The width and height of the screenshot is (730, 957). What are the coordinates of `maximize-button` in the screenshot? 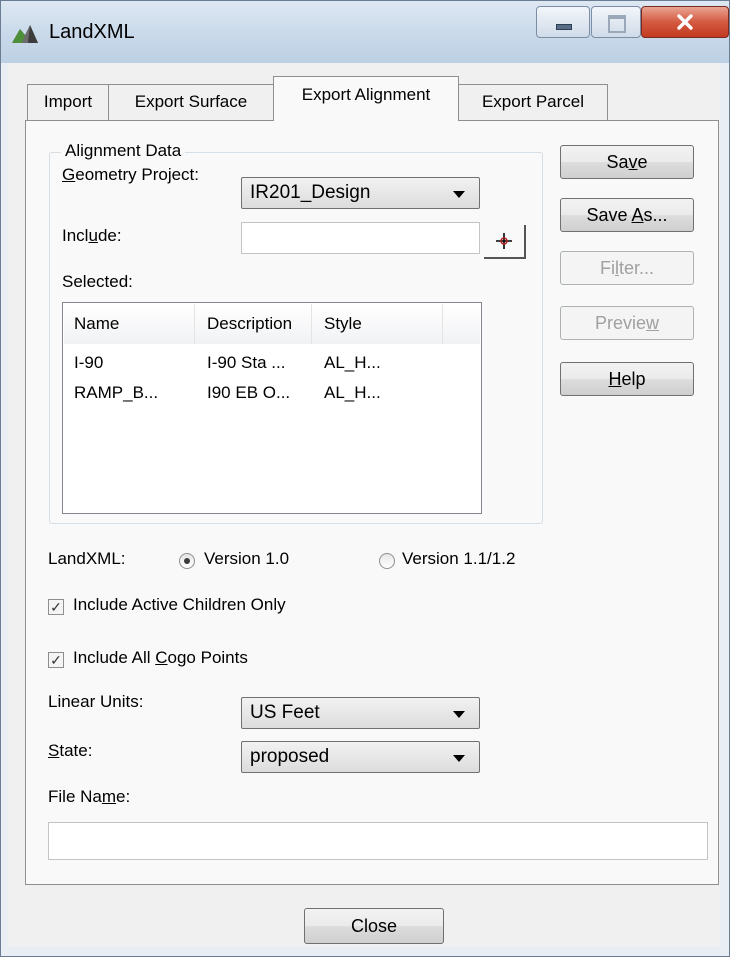 It's located at (616, 22).